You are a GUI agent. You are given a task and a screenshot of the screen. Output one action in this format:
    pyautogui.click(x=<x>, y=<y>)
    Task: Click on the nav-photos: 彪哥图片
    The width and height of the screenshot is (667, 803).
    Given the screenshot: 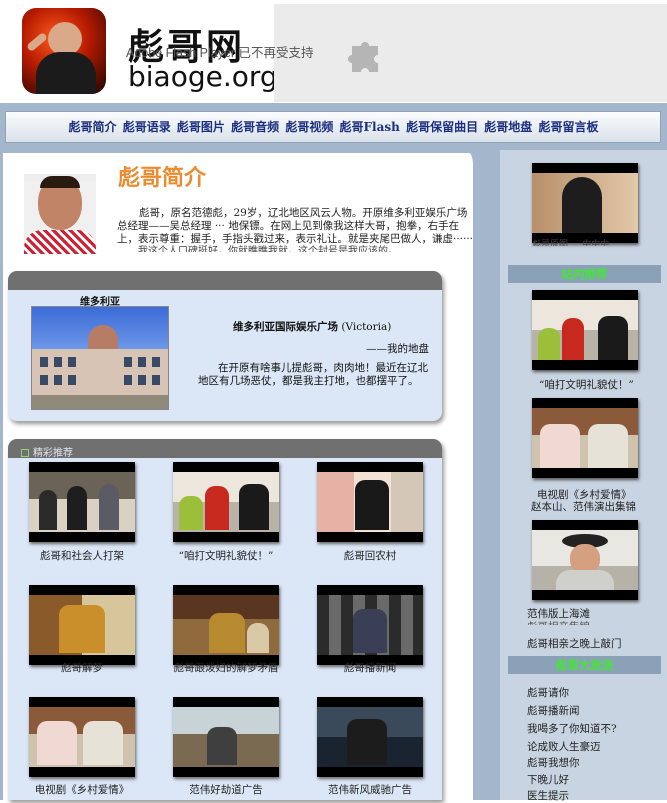 What is the action you would take?
    pyautogui.click(x=201, y=127)
    